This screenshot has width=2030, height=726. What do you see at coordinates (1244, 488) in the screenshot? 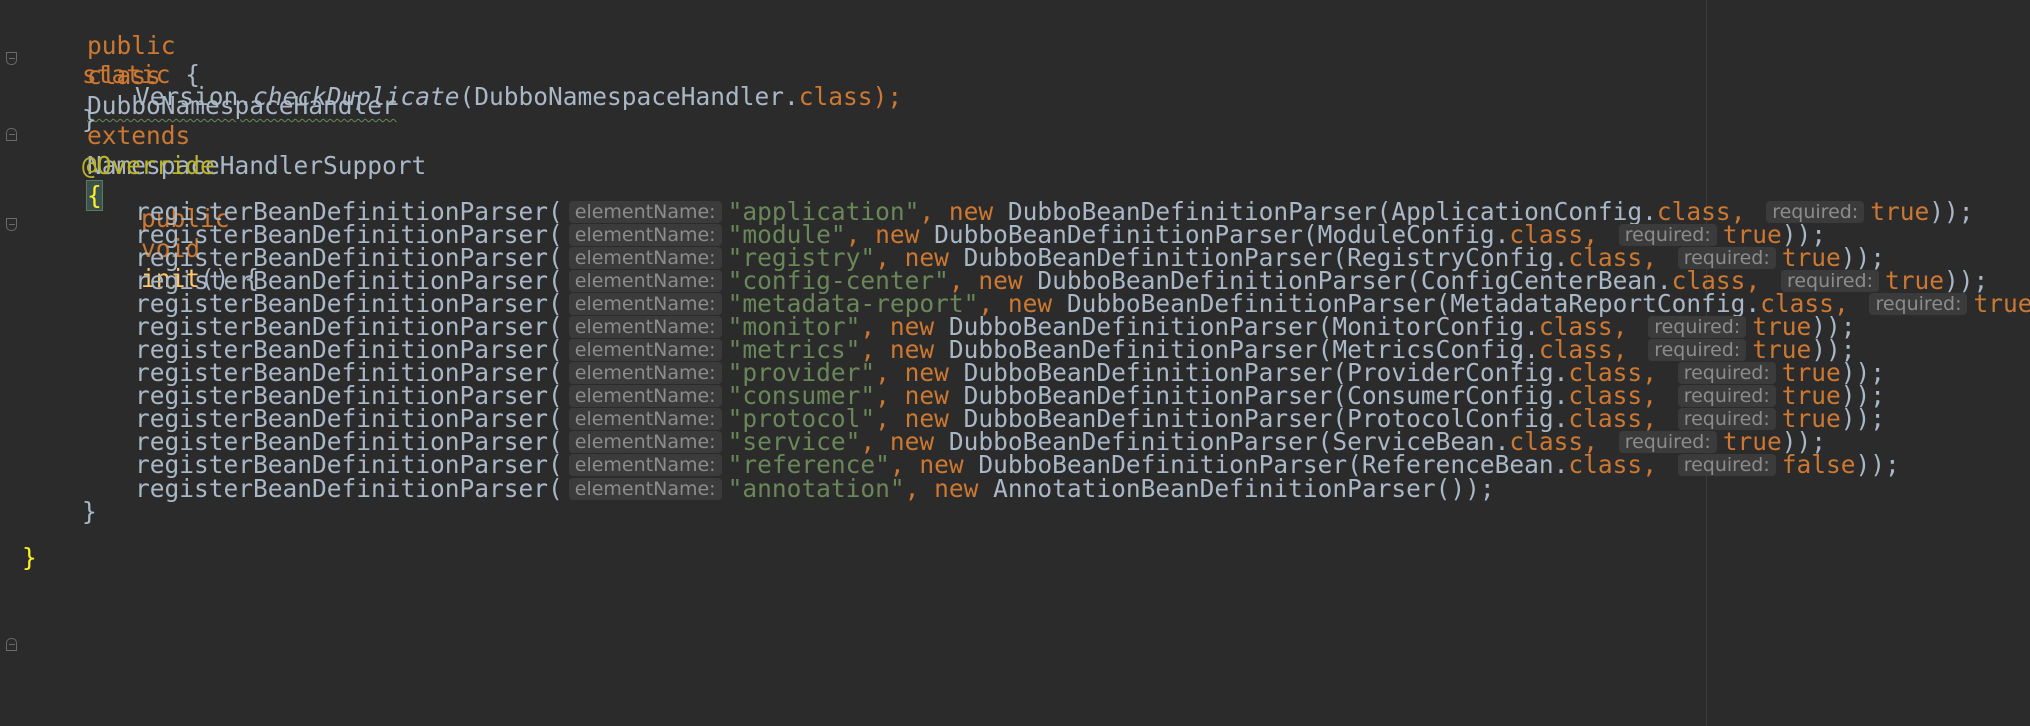
I see `annotation-parser-ctor: AnnotationBeanDefinitionParser());` at bounding box center [1244, 488].